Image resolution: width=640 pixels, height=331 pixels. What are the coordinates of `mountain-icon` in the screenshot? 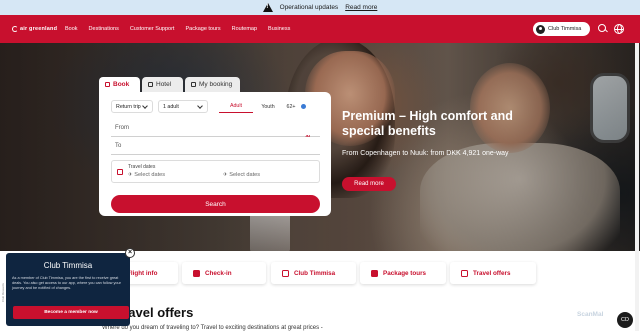 It's located at (374, 273).